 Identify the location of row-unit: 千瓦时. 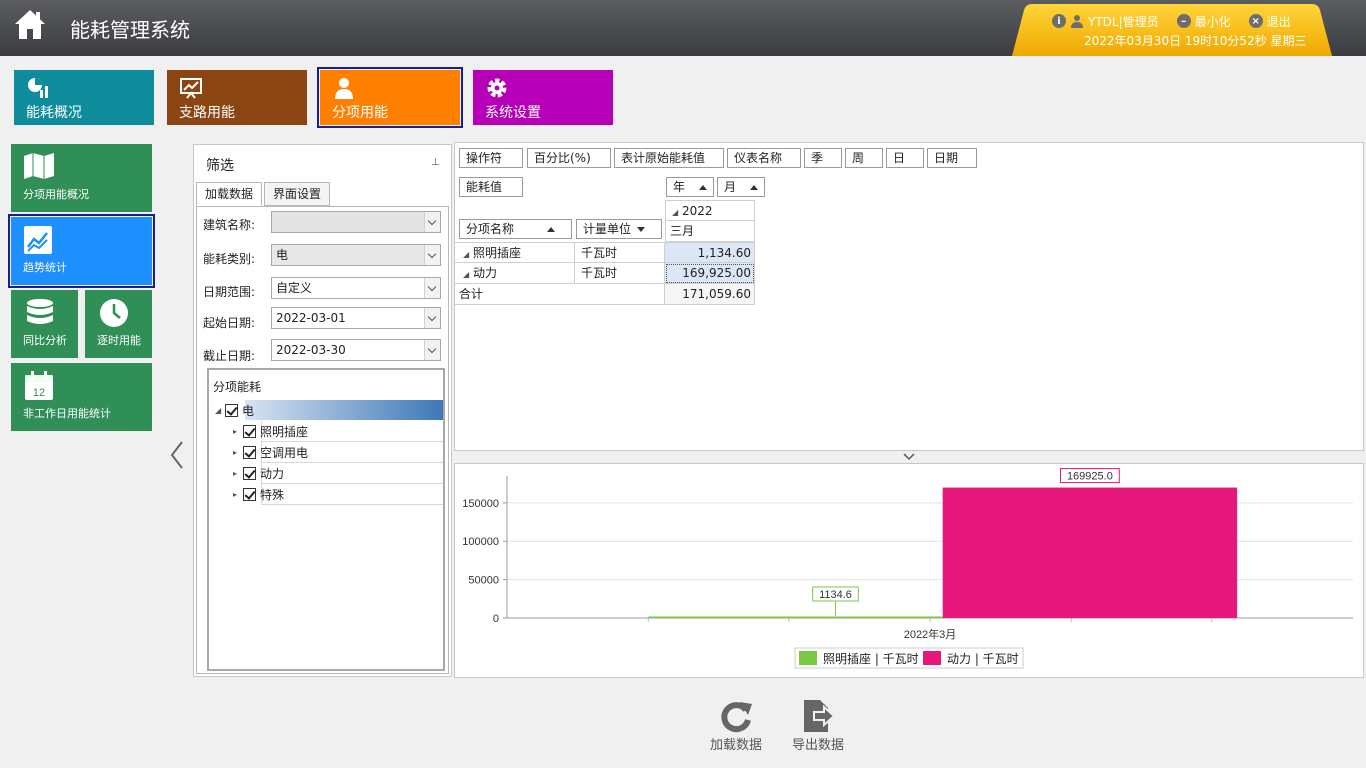
(620, 273).